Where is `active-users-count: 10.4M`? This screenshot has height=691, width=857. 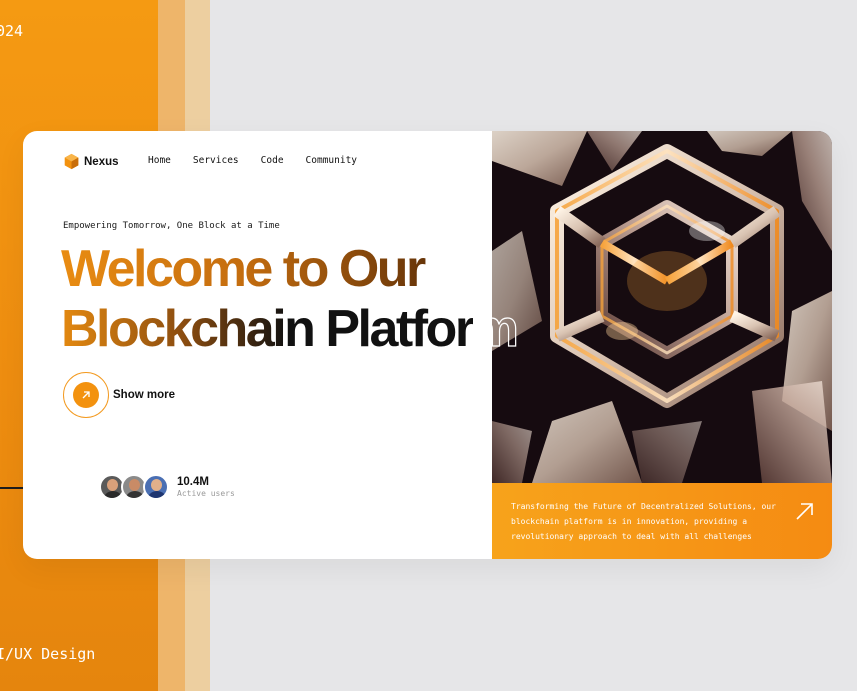 active-users-count: 10.4M is located at coordinates (193, 482).